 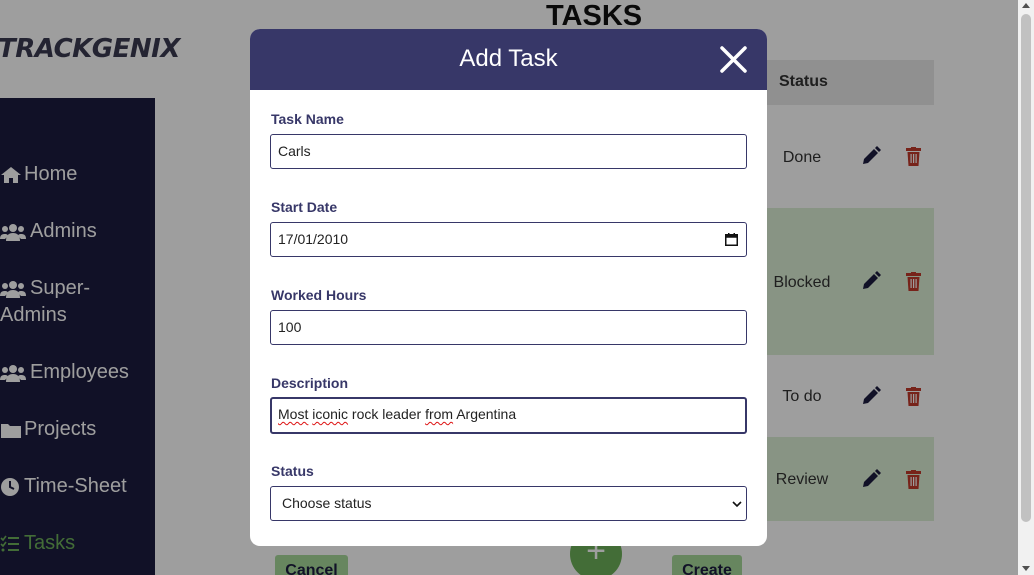 I want to click on worked-hours-input: 100, so click(x=508, y=327).